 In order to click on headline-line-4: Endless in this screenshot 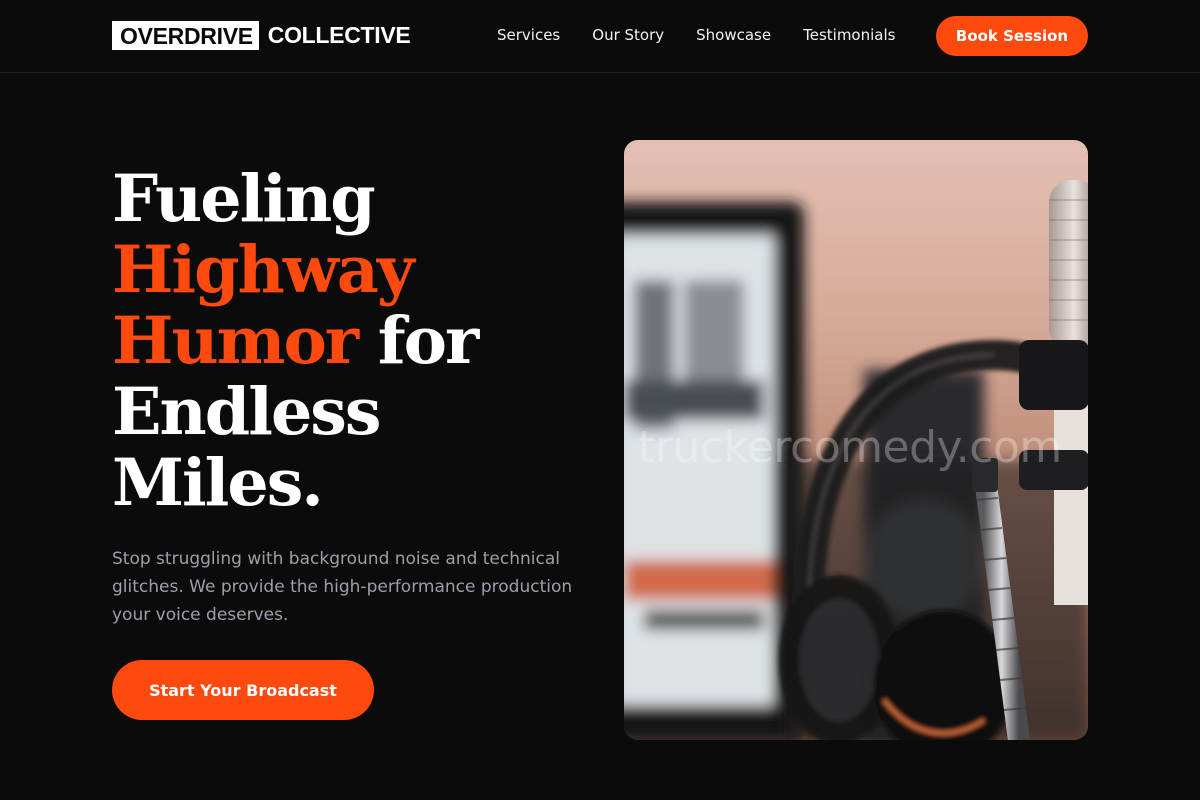, I will do `click(246, 412)`.